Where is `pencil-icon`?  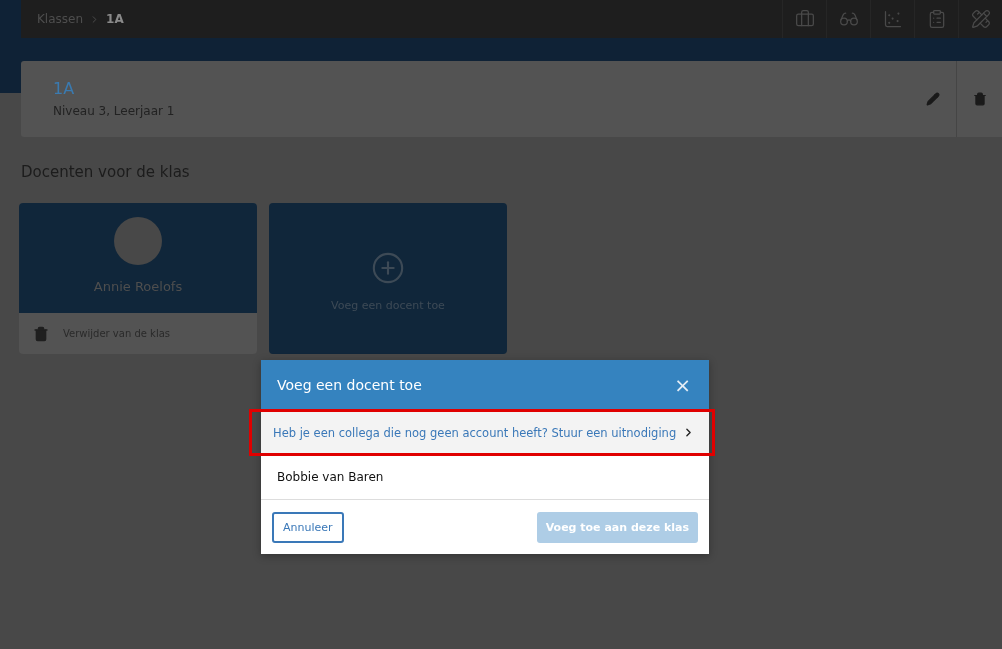
pencil-icon is located at coordinates (933, 99).